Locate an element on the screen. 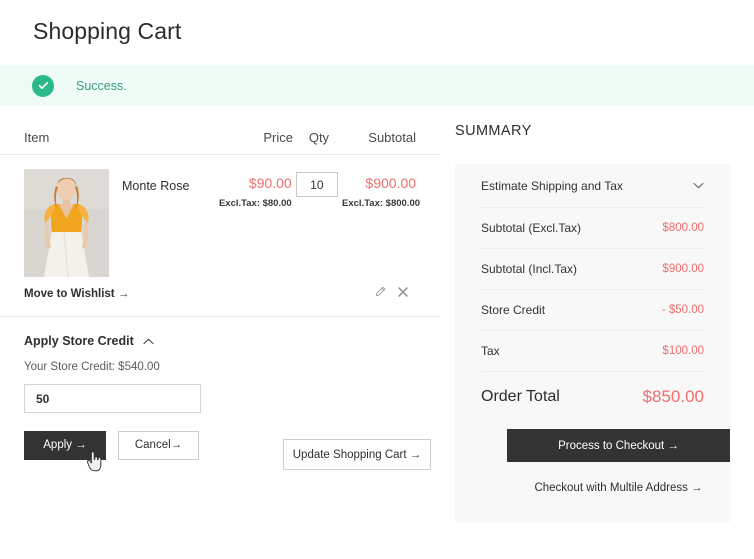 Image resolution: width=754 pixels, height=559 pixels. summary-value: $100.00 is located at coordinates (683, 351).